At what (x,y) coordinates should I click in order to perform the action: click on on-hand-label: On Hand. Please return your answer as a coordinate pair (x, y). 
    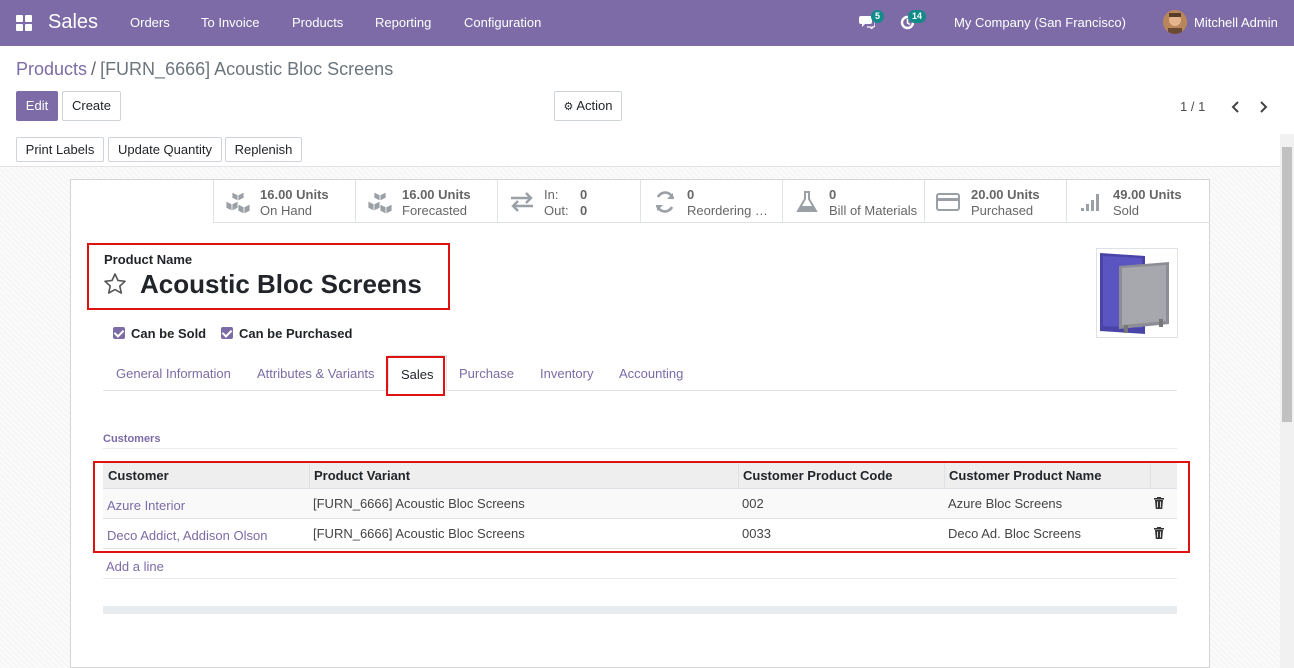
    Looking at the image, I should click on (286, 210).